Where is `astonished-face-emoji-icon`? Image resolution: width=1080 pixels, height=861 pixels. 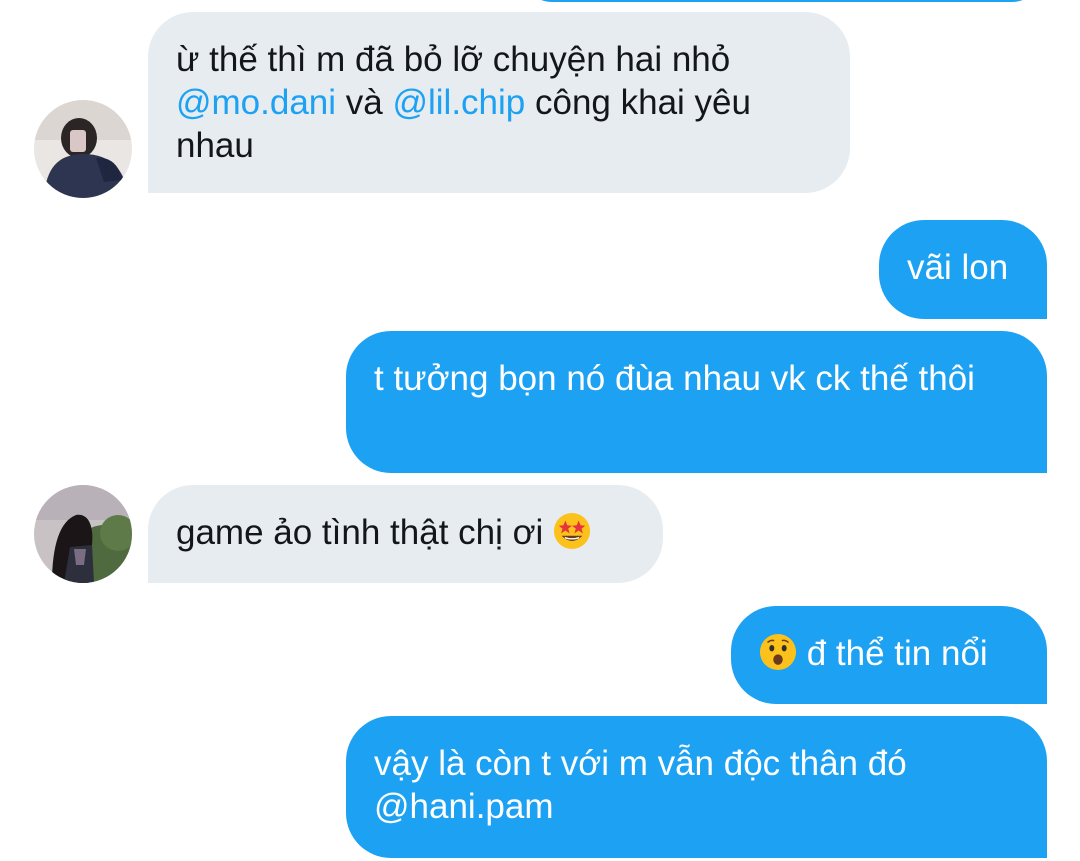 astonished-face-emoji-icon is located at coordinates (778, 652).